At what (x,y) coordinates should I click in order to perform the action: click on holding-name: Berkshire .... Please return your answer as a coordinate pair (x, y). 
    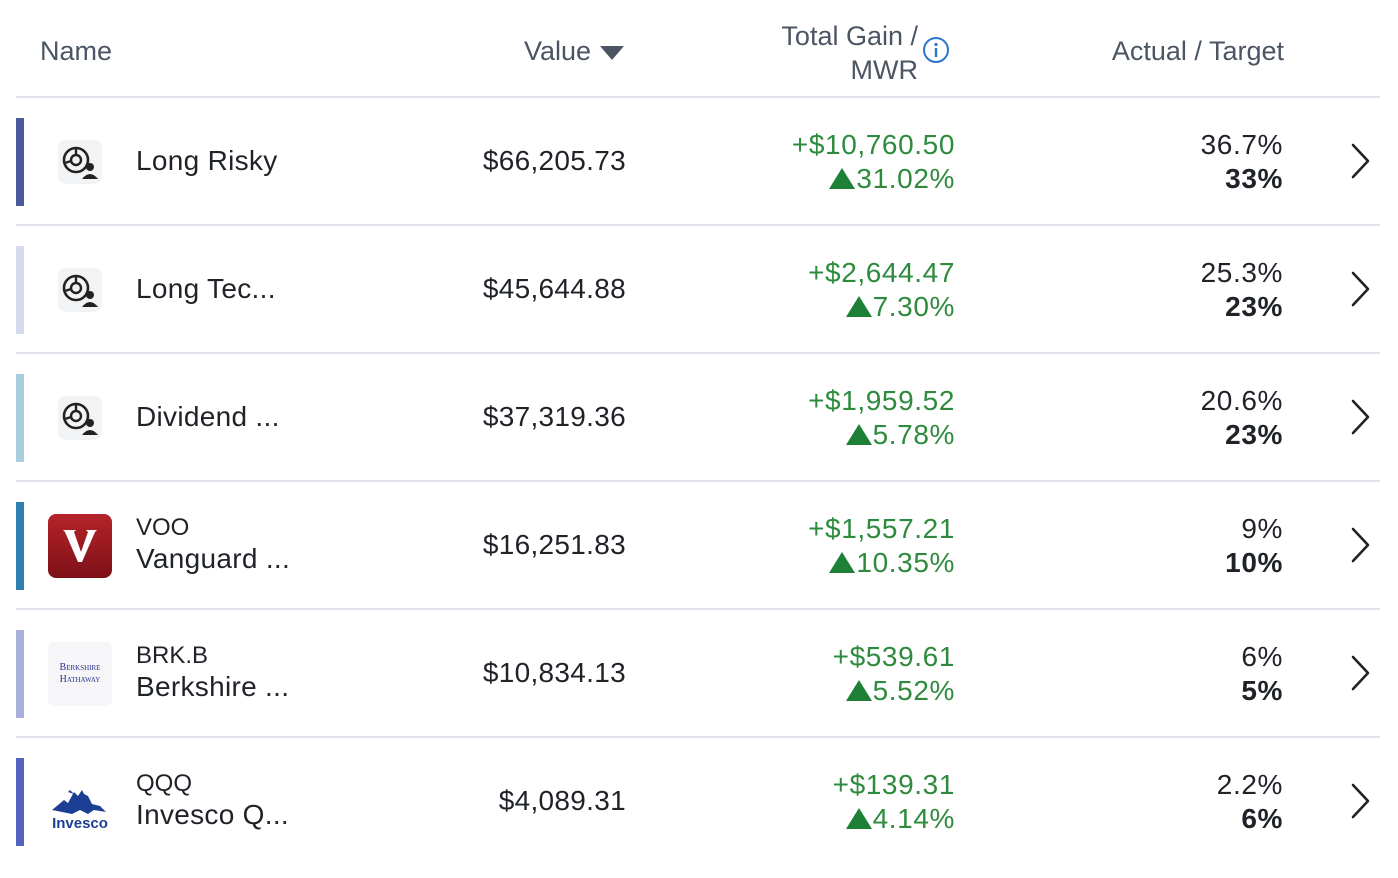
    Looking at the image, I should click on (213, 686).